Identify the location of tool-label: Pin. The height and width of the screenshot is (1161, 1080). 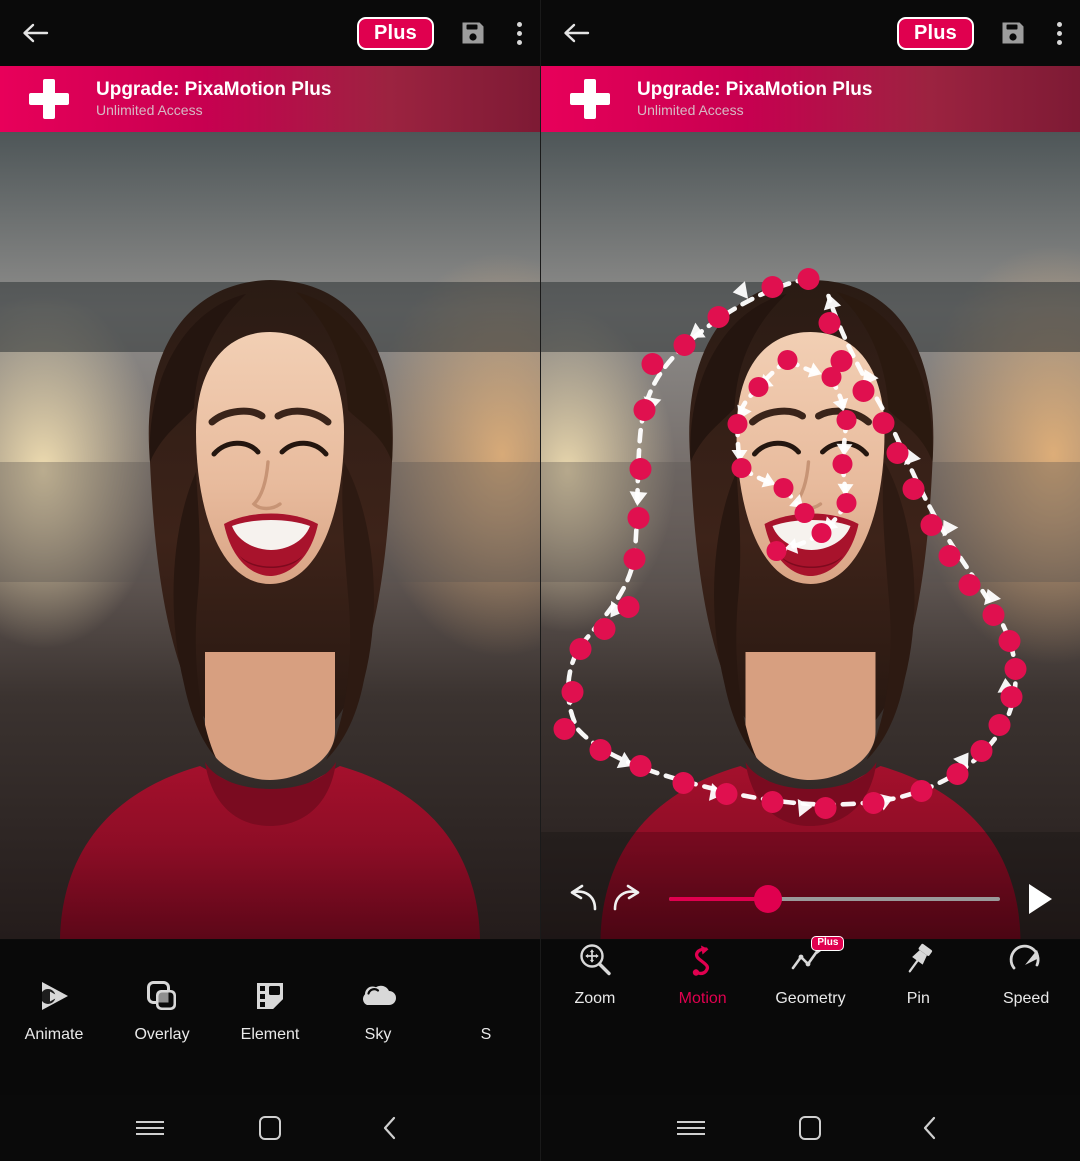
(918, 998).